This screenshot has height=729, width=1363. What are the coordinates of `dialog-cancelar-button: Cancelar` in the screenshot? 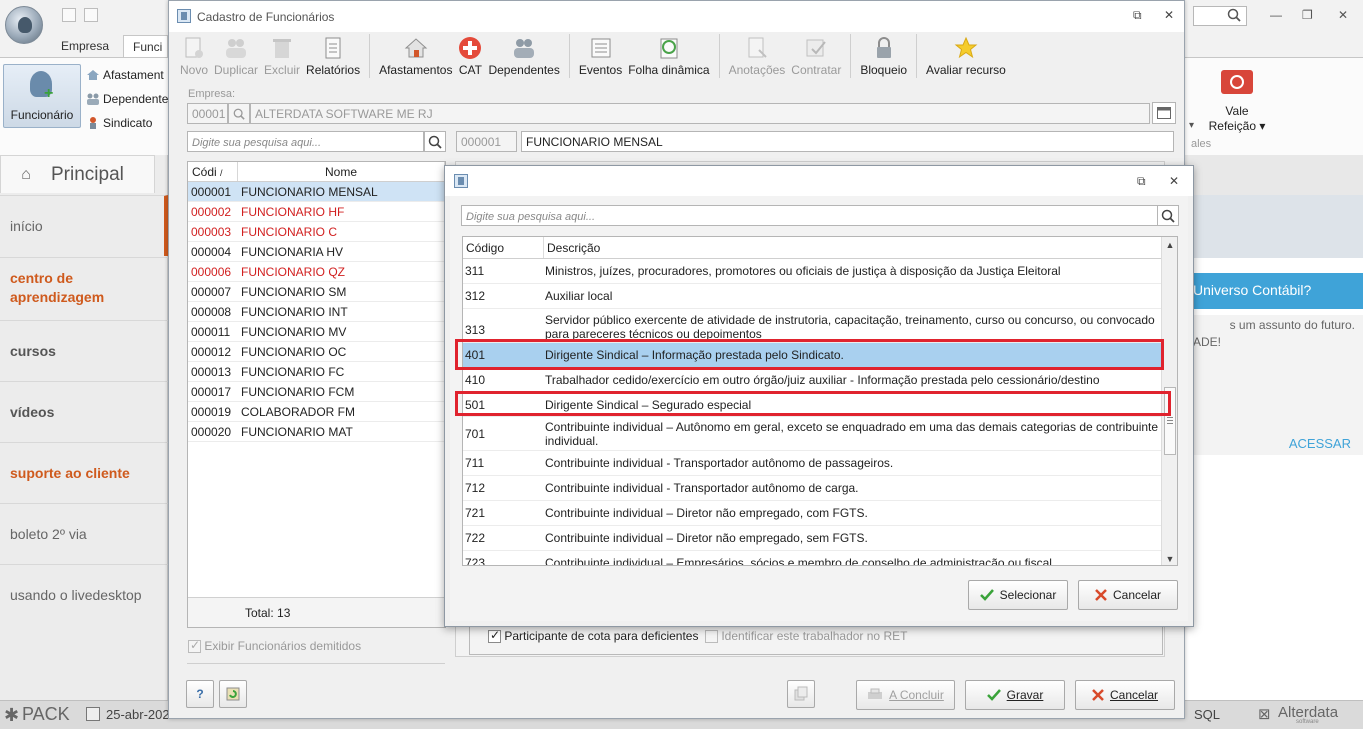 It's located at (1128, 595).